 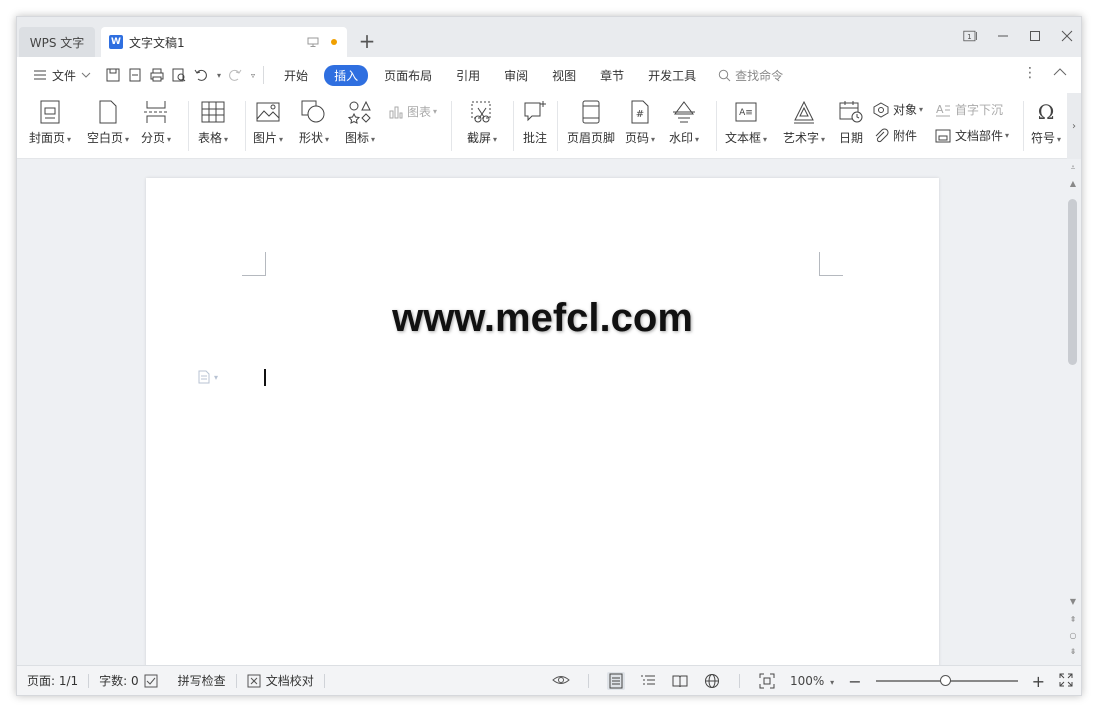 What do you see at coordinates (851, 112) in the screenshot?
I see `calendar-icon` at bounding box center [851, 112].